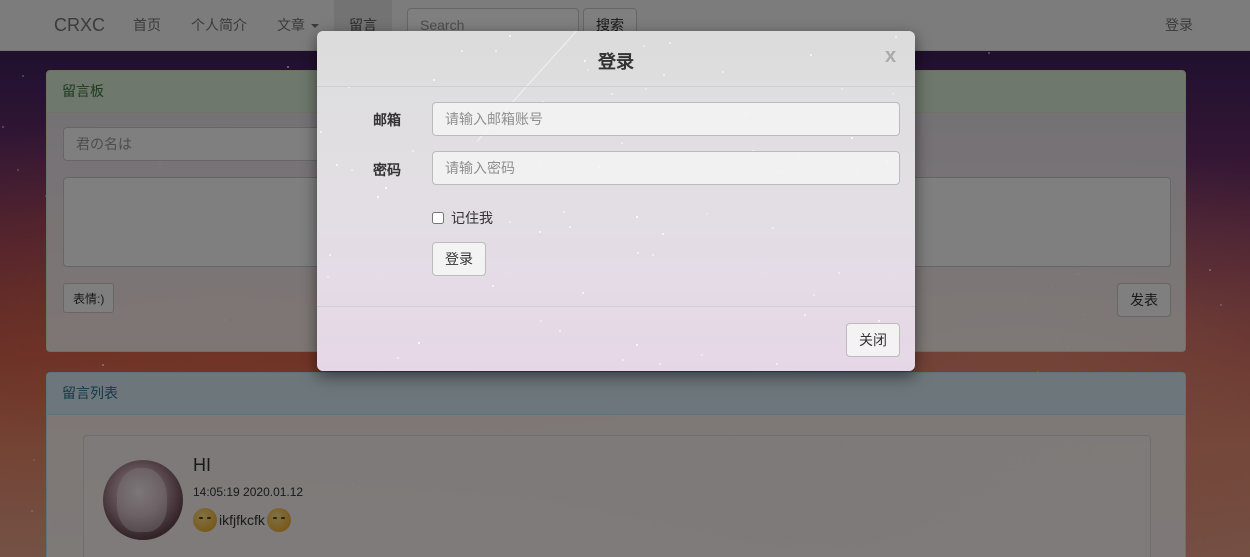 This screenshot has height=557, width=1250. I want to click on remember-me-checkbox, so click(438, 218).